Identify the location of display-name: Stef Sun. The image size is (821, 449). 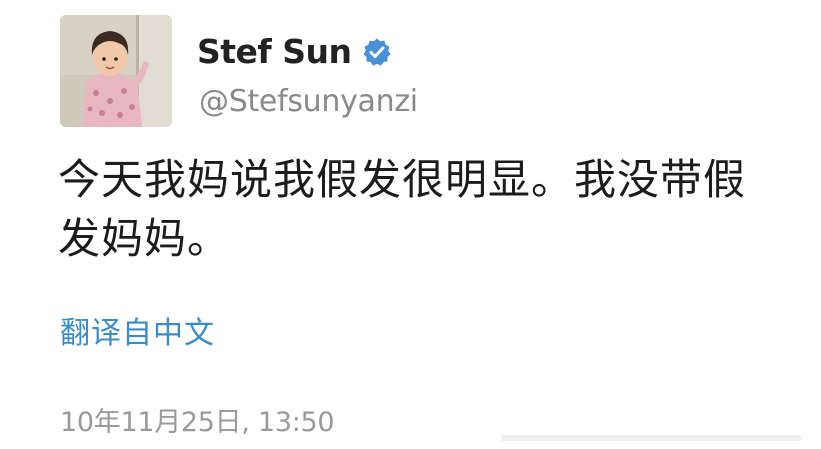
(274, 52).